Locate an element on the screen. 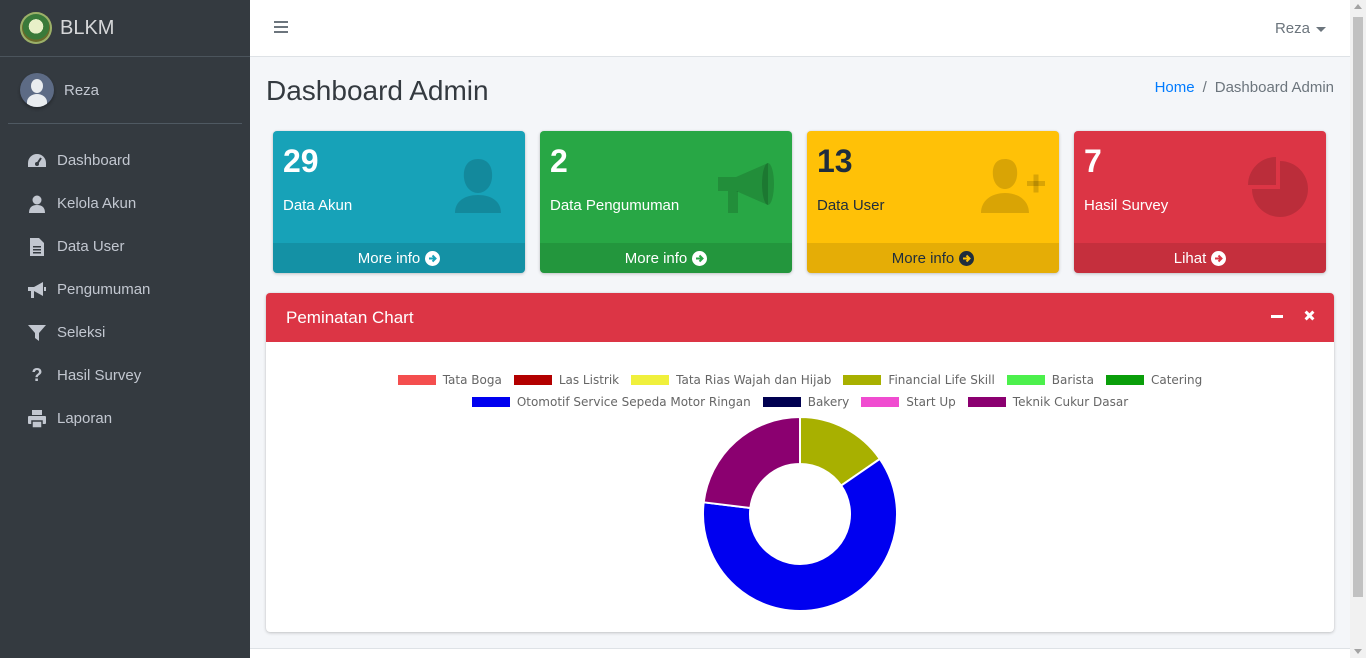 The height and width of the screenshot is (658, 1366). scrollbar is located at coordinates (1358, 329).